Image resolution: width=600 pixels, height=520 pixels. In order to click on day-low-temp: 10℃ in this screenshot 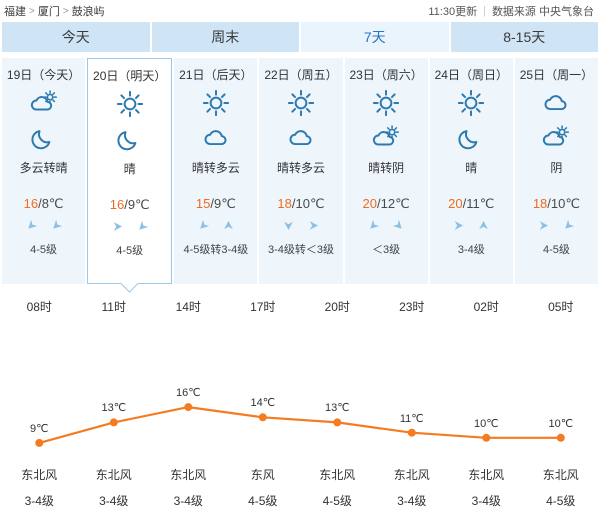, I will do `click(565, 203)`.